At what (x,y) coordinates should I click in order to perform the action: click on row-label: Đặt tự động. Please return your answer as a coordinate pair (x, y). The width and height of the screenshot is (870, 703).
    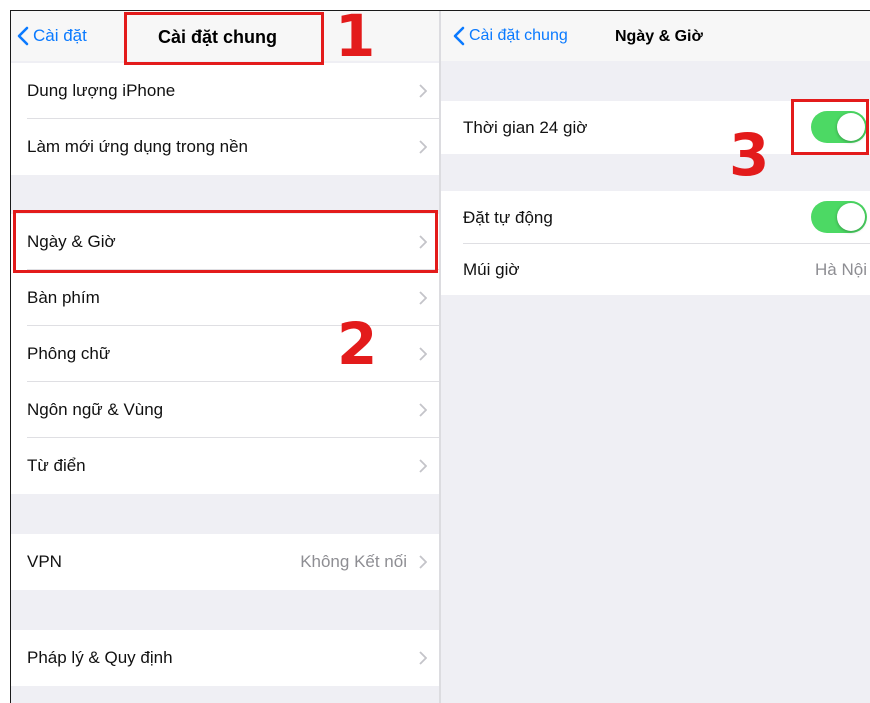
    Looking at the image, I should click on (508, 217).